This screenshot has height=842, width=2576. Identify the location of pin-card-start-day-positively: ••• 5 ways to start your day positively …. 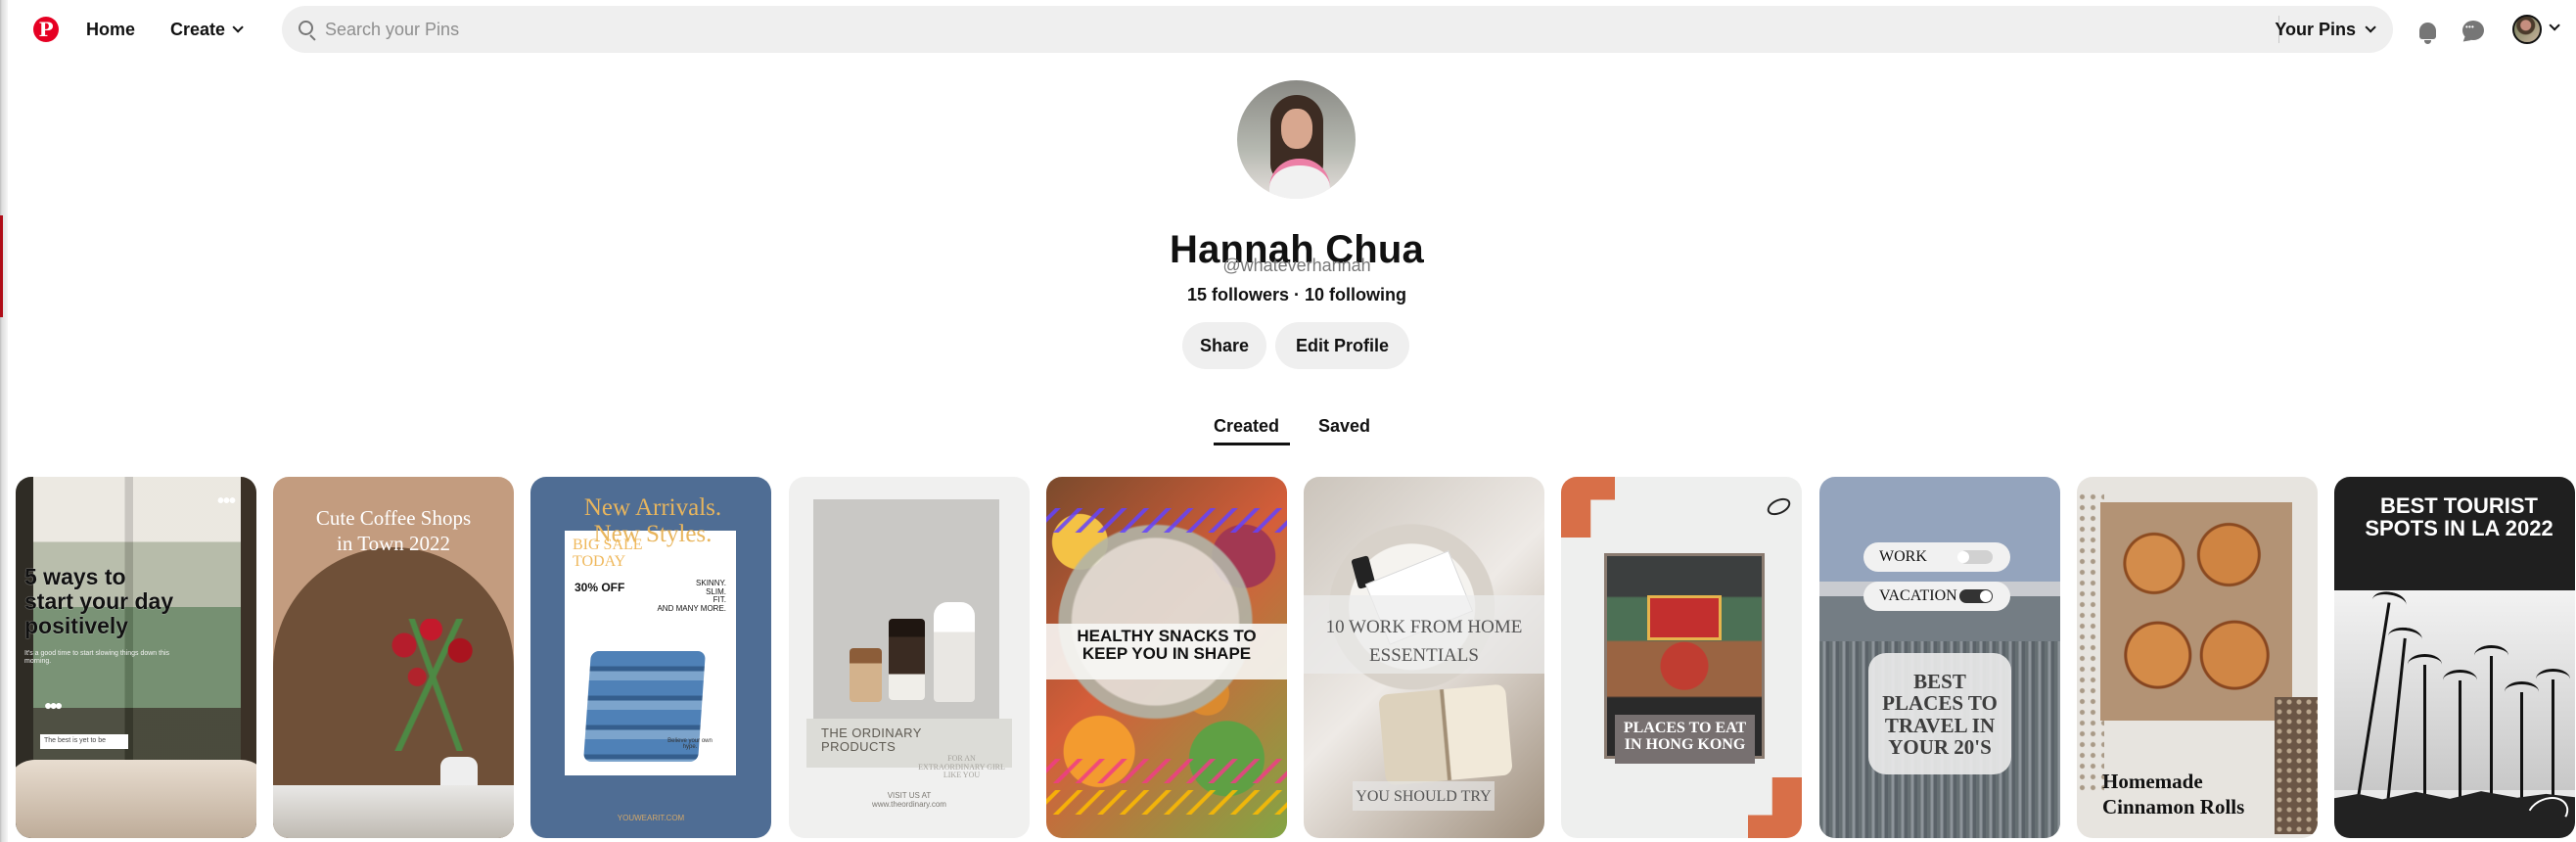
(136, 658).